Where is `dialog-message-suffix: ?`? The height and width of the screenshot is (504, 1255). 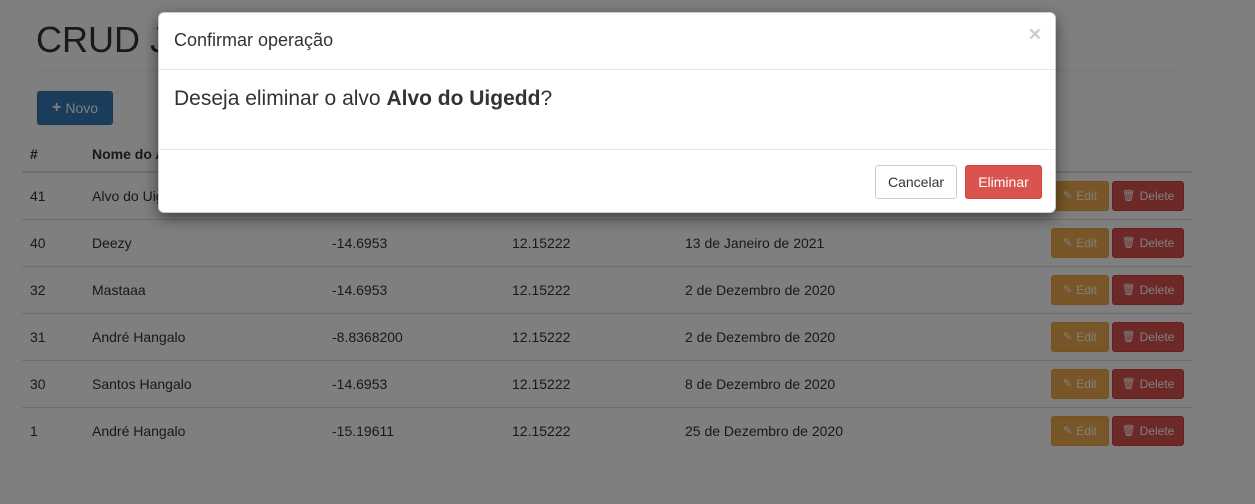
dialog-message-suffix: ? is located at coordinates (546, 98).